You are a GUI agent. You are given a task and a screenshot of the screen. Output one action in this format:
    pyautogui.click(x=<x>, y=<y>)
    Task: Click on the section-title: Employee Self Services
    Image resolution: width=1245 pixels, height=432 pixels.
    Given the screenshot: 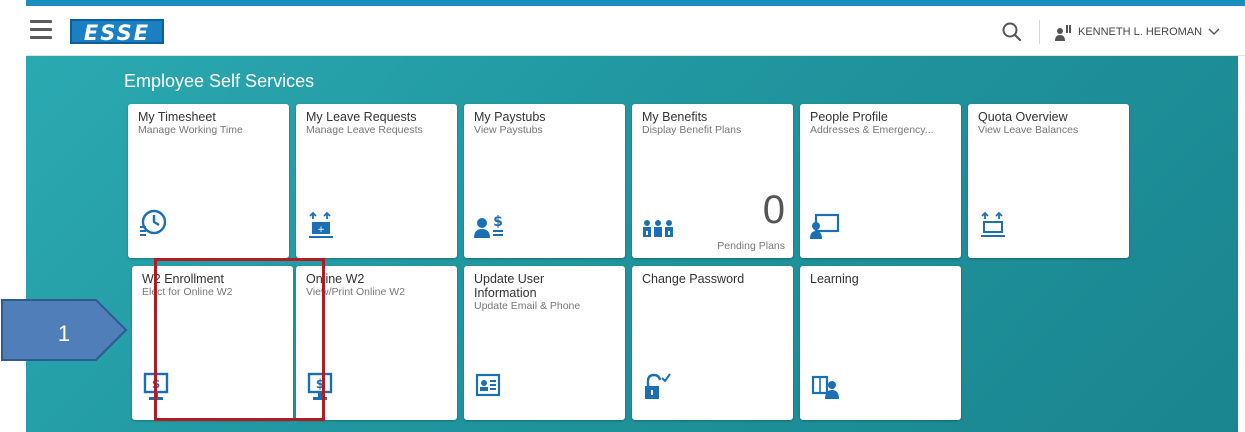 What is the action you would take?
    pyautogui.click(x=219, y=81)
    